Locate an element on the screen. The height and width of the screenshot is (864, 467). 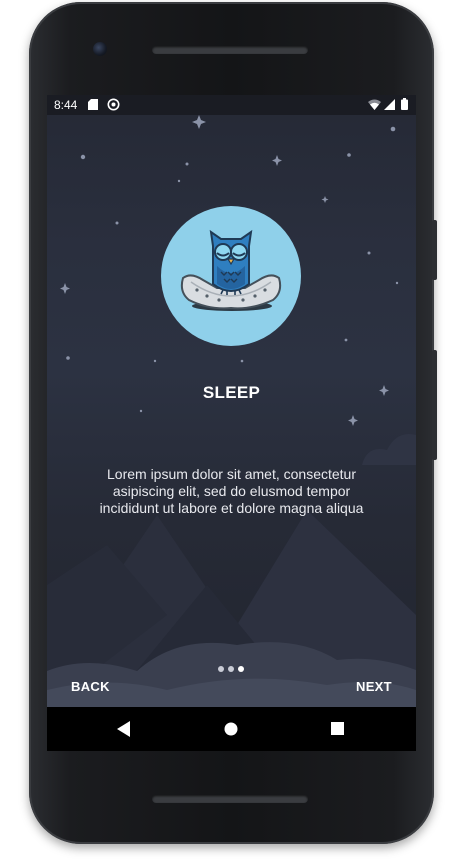
wifi-icon is located at coordinates (374, 104).